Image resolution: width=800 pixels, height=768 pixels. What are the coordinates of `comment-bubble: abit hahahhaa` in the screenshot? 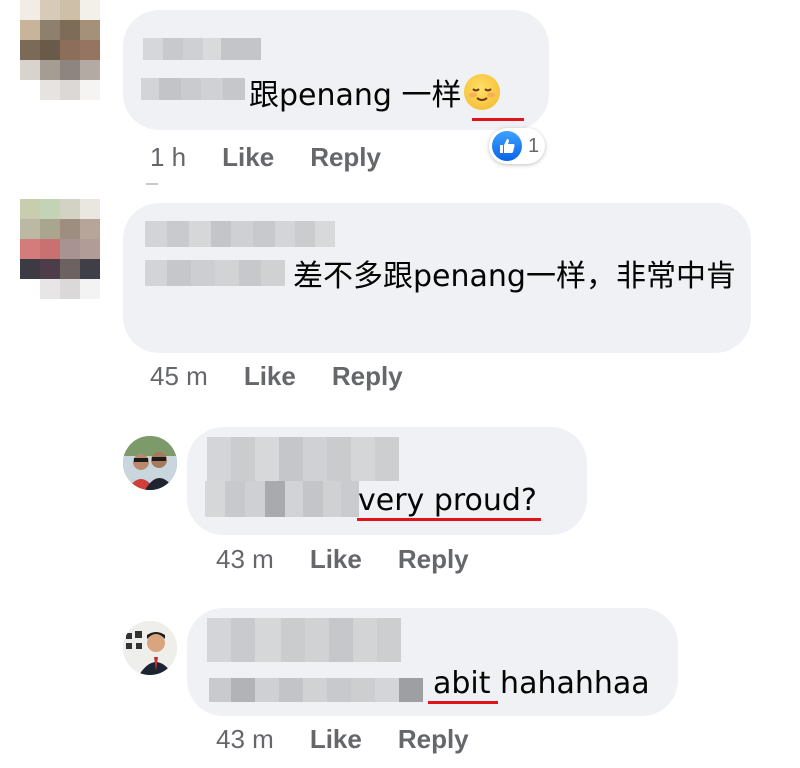 It's located at (432, 662).